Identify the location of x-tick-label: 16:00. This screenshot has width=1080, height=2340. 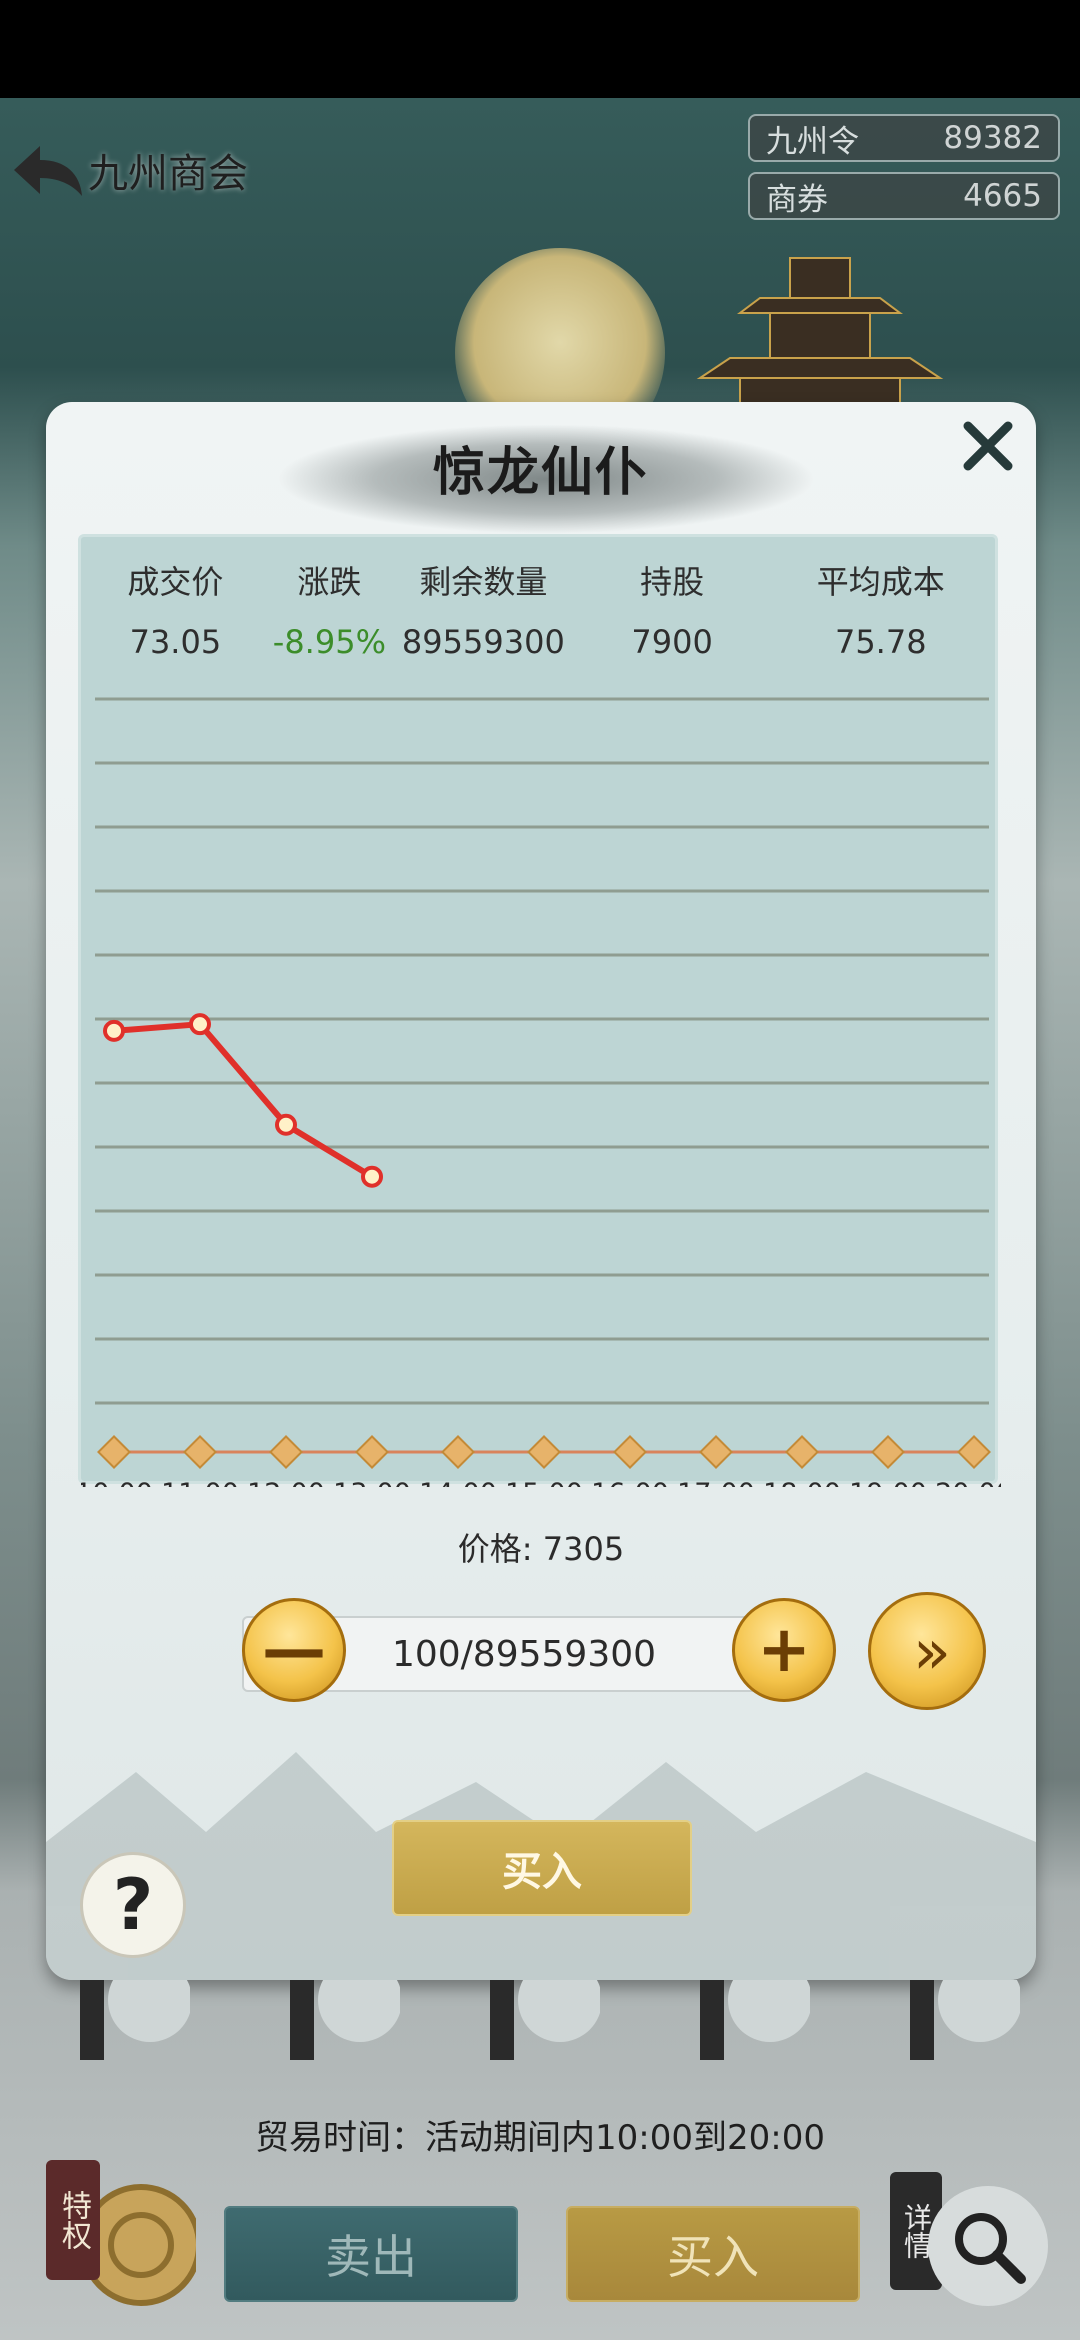
(630, 1482).